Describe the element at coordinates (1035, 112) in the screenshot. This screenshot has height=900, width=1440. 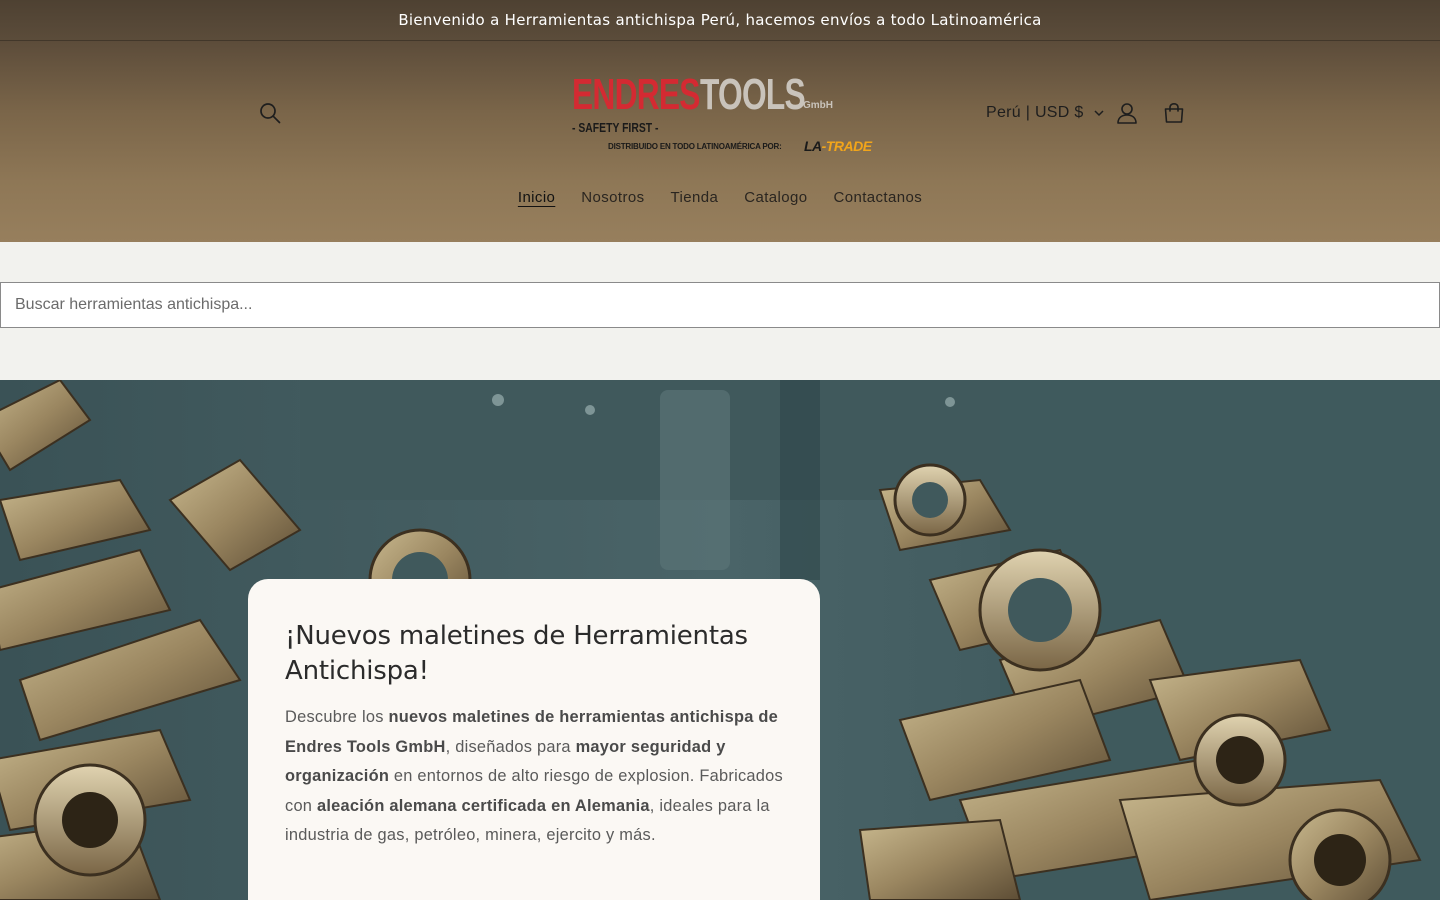
I see `locale-label: Perú | USD $` at that location.